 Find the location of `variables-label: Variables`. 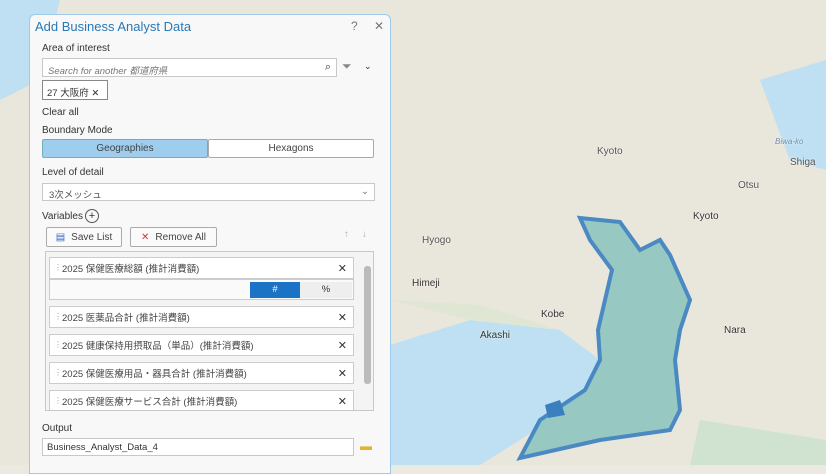

variables-label: Variables is located at coordinates (62, 216).